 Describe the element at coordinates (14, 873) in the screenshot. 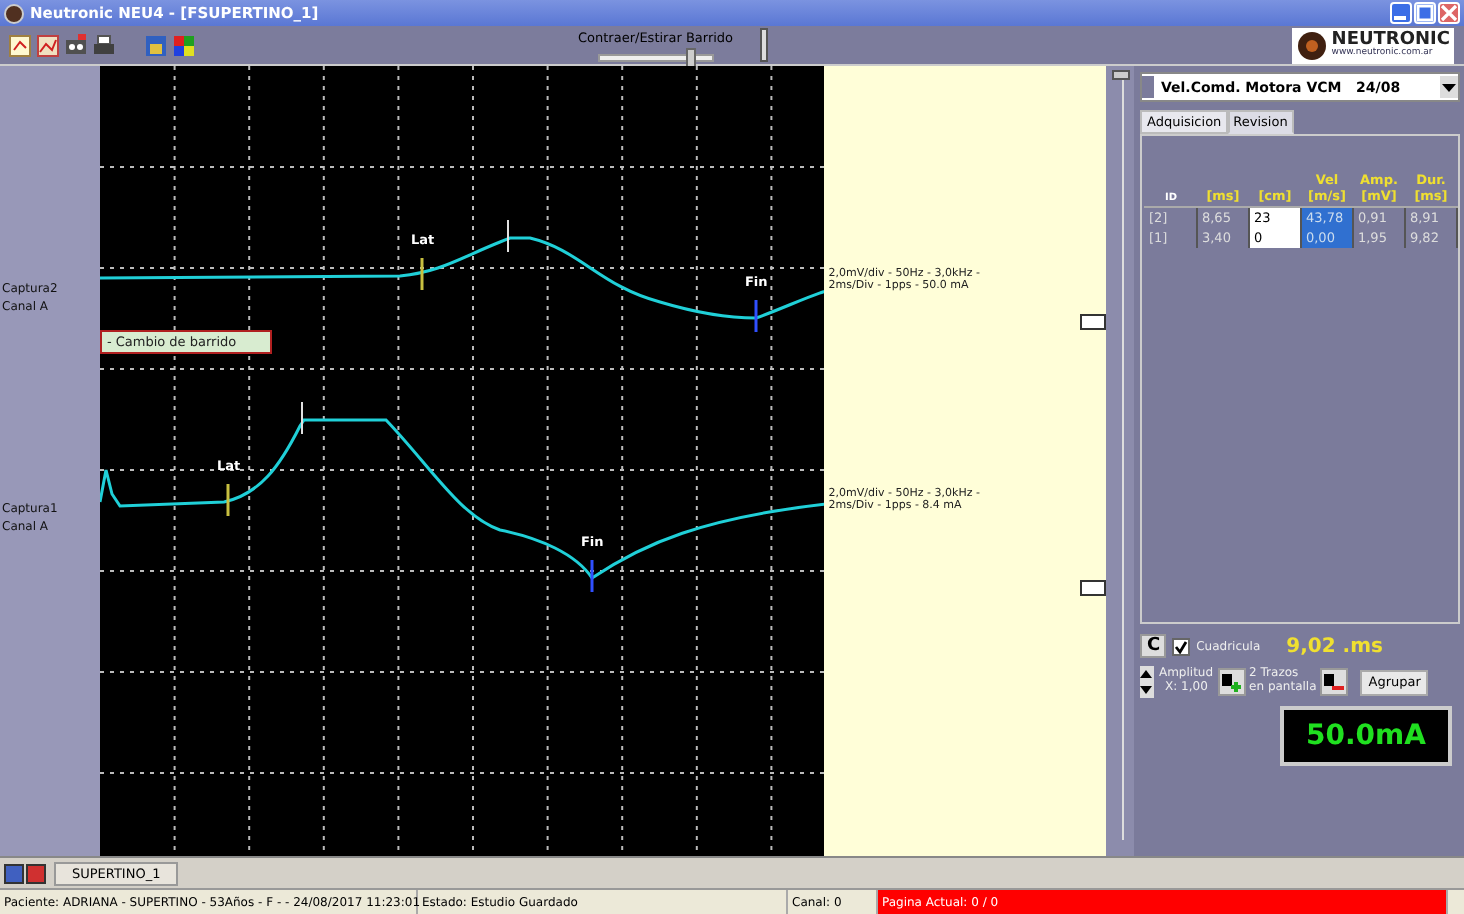

I see `restore-icon` at that location.